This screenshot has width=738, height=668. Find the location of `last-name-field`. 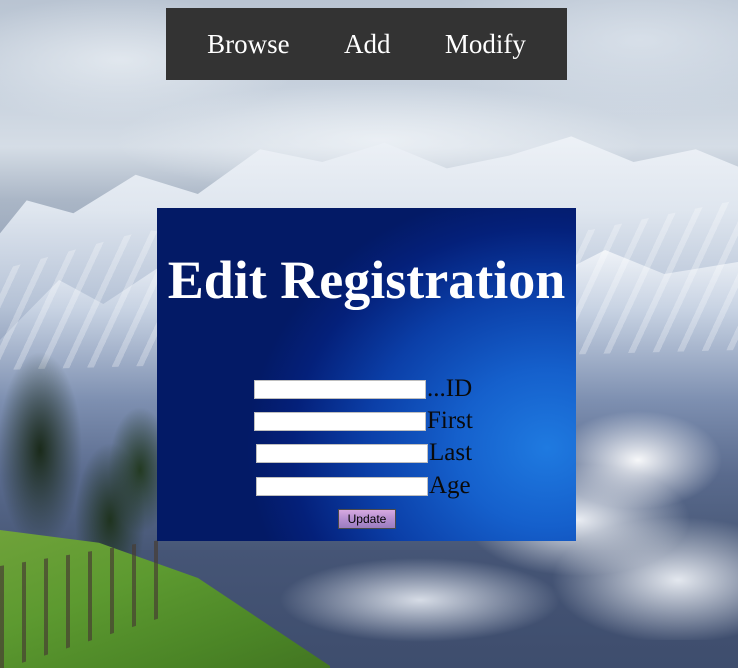

last-name-field is located at coordinates (342, 453).